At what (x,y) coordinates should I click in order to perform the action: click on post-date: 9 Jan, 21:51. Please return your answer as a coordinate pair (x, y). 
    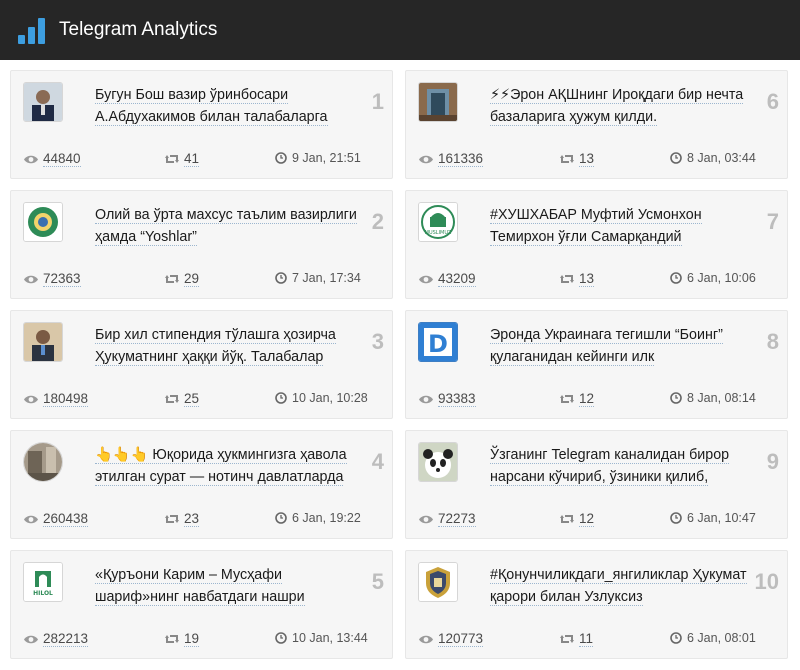
    Looking at the image, I should click on (326, 158).